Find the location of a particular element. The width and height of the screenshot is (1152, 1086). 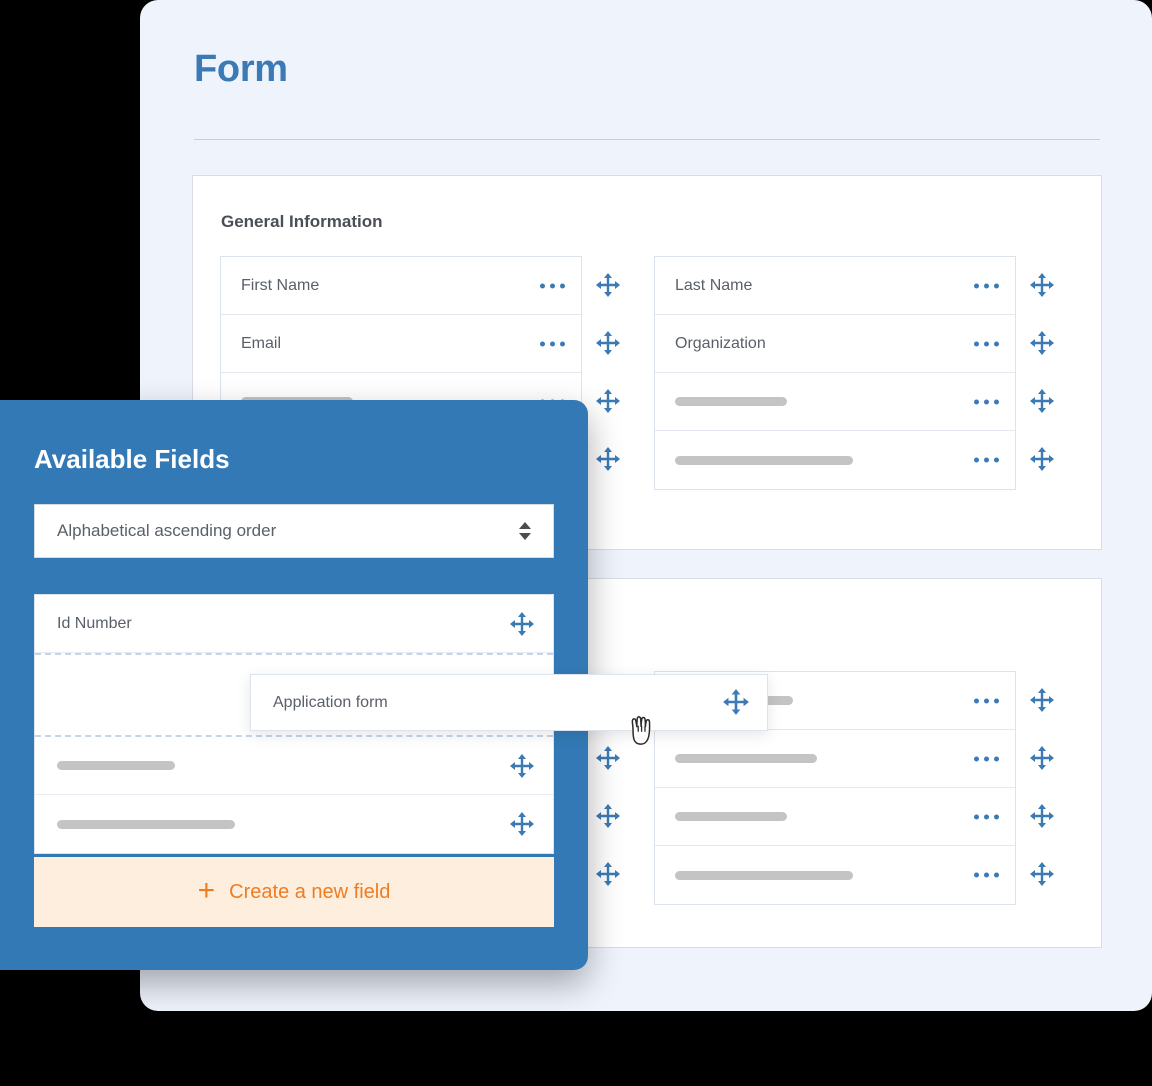

field-label: Organization is located at coordinates (720, 343).